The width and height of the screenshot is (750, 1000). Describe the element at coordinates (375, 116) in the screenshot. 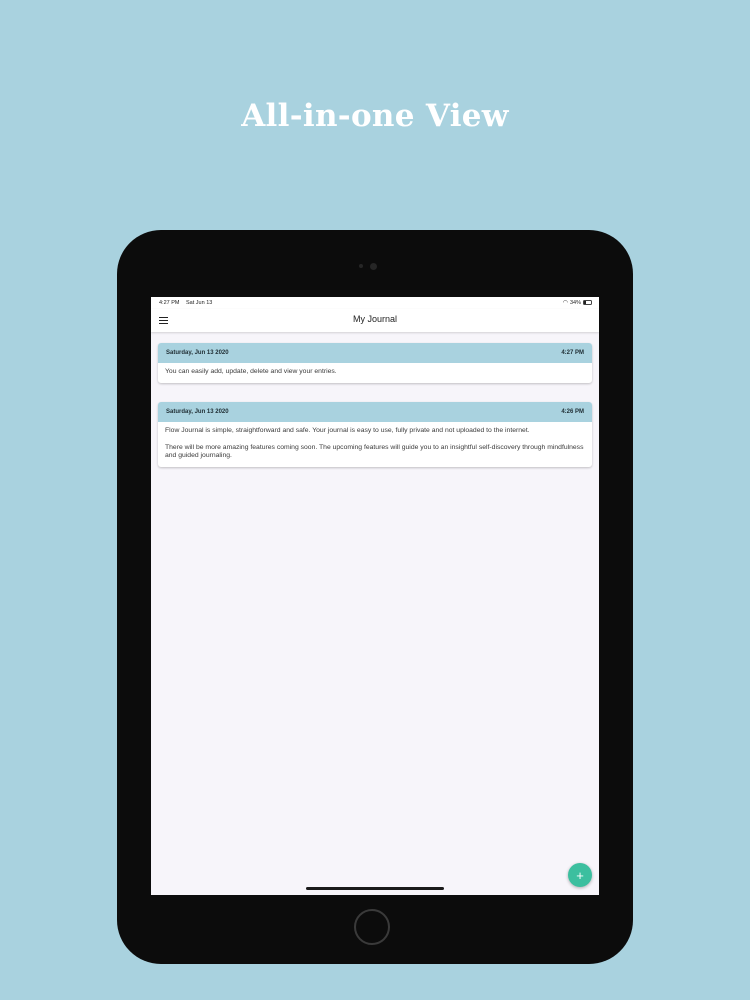

I see `promo-headline: All-in-one View` at that location.